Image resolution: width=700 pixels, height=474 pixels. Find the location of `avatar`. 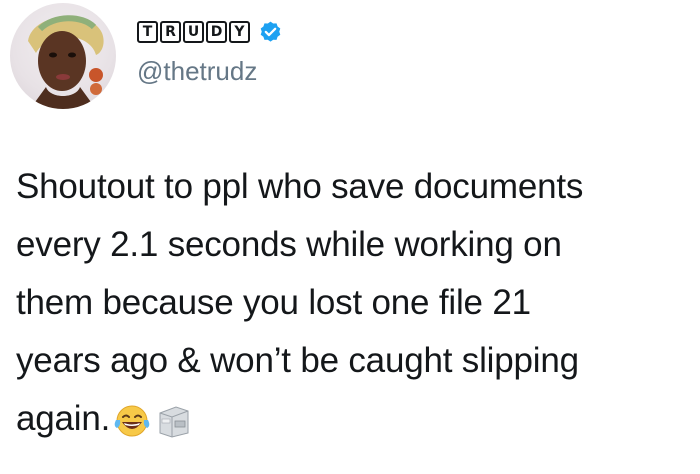

avatar is located at coordinates (63, 56).